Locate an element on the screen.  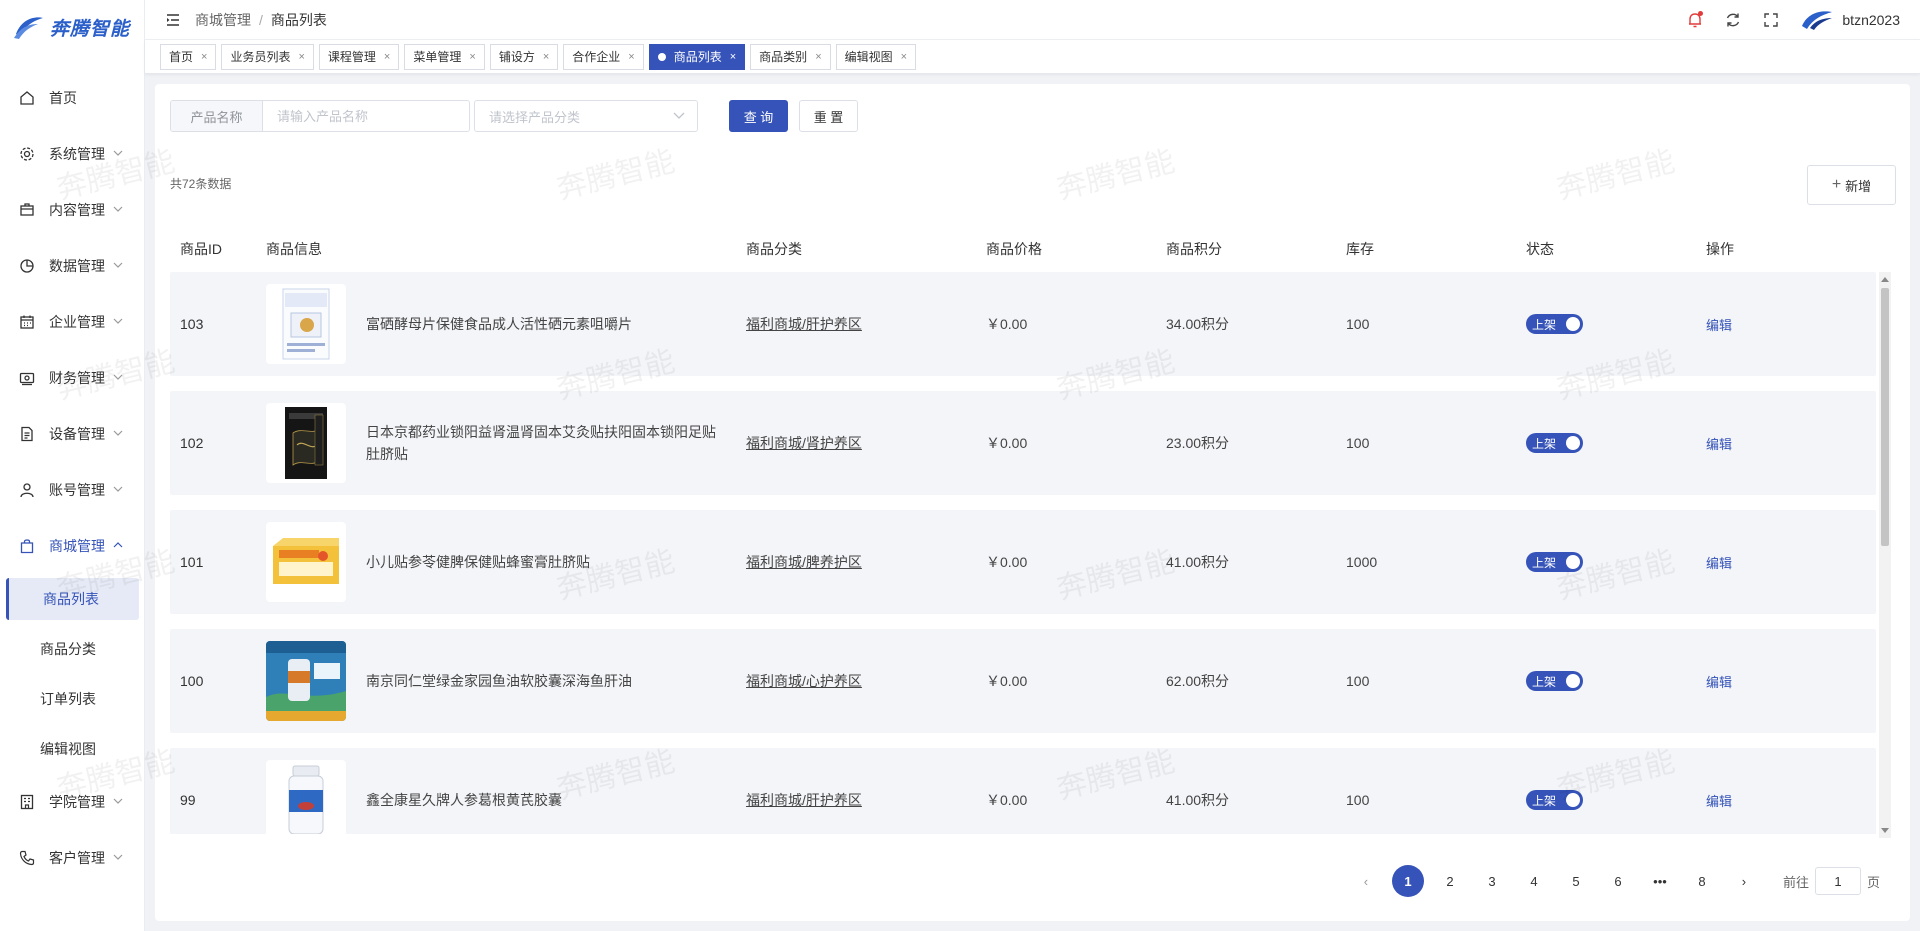
sidebar-item-mall: 商城管理 is located at coordinates (72, 546).